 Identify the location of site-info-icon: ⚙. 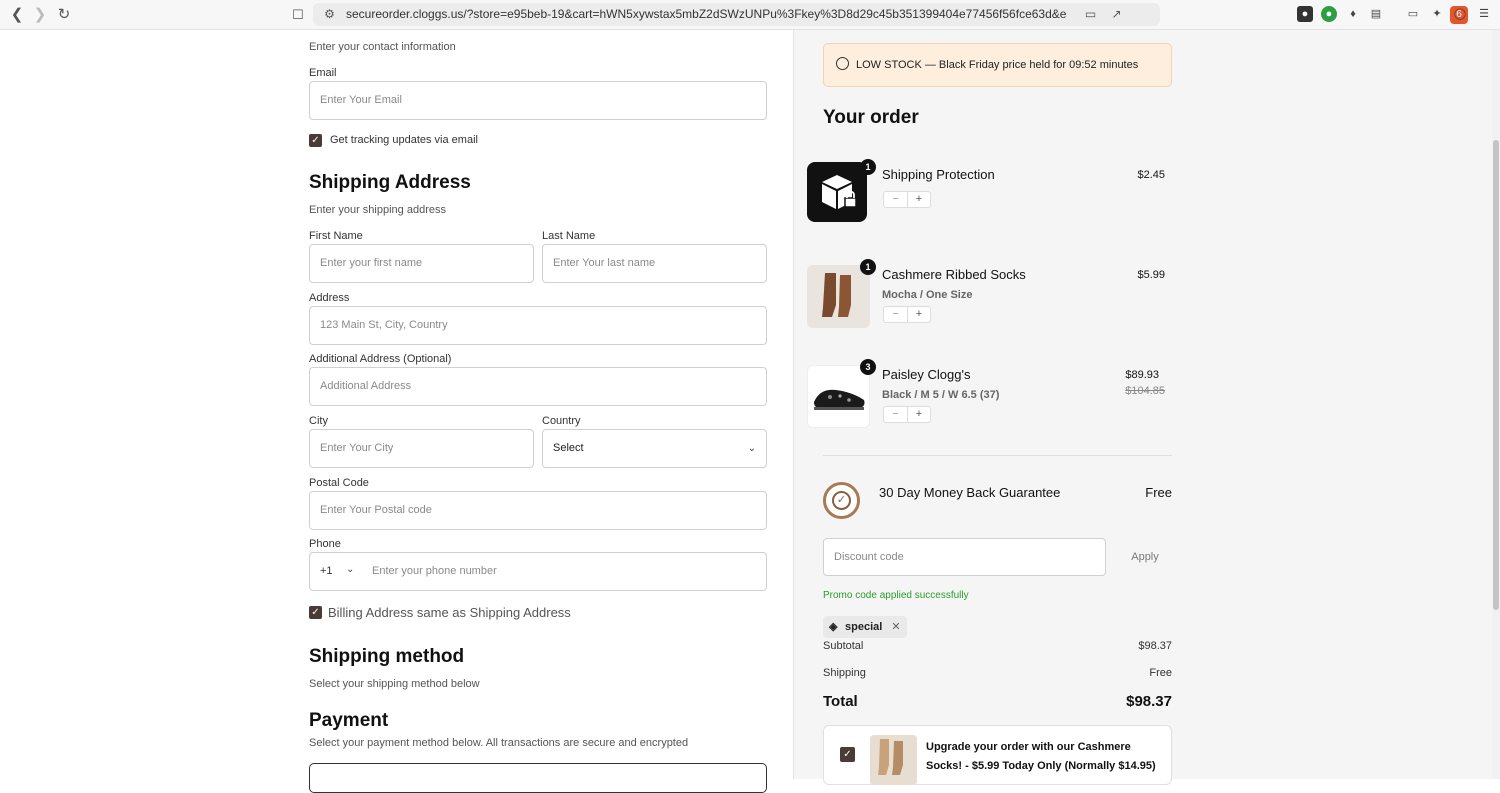
(329, 14).